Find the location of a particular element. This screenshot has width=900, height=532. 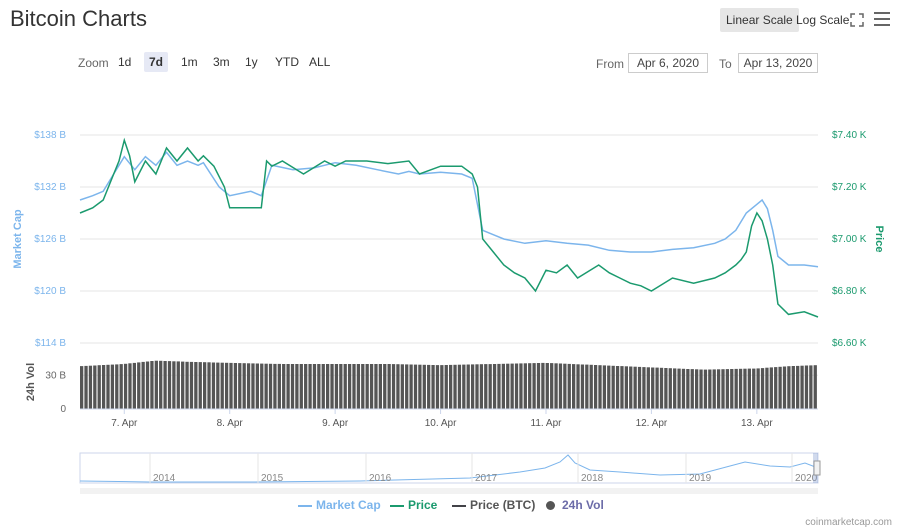

x-tick-label: 9. Apr is located at coordinates (335, 423).